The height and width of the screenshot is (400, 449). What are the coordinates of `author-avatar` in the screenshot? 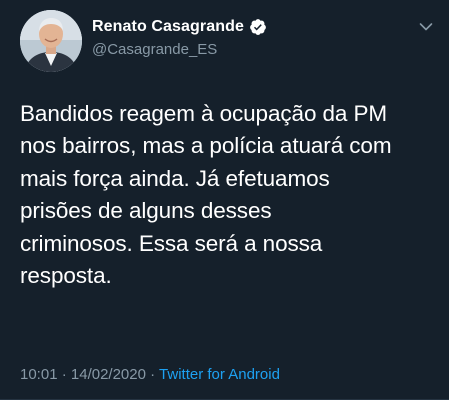 It's located at (51, 41).